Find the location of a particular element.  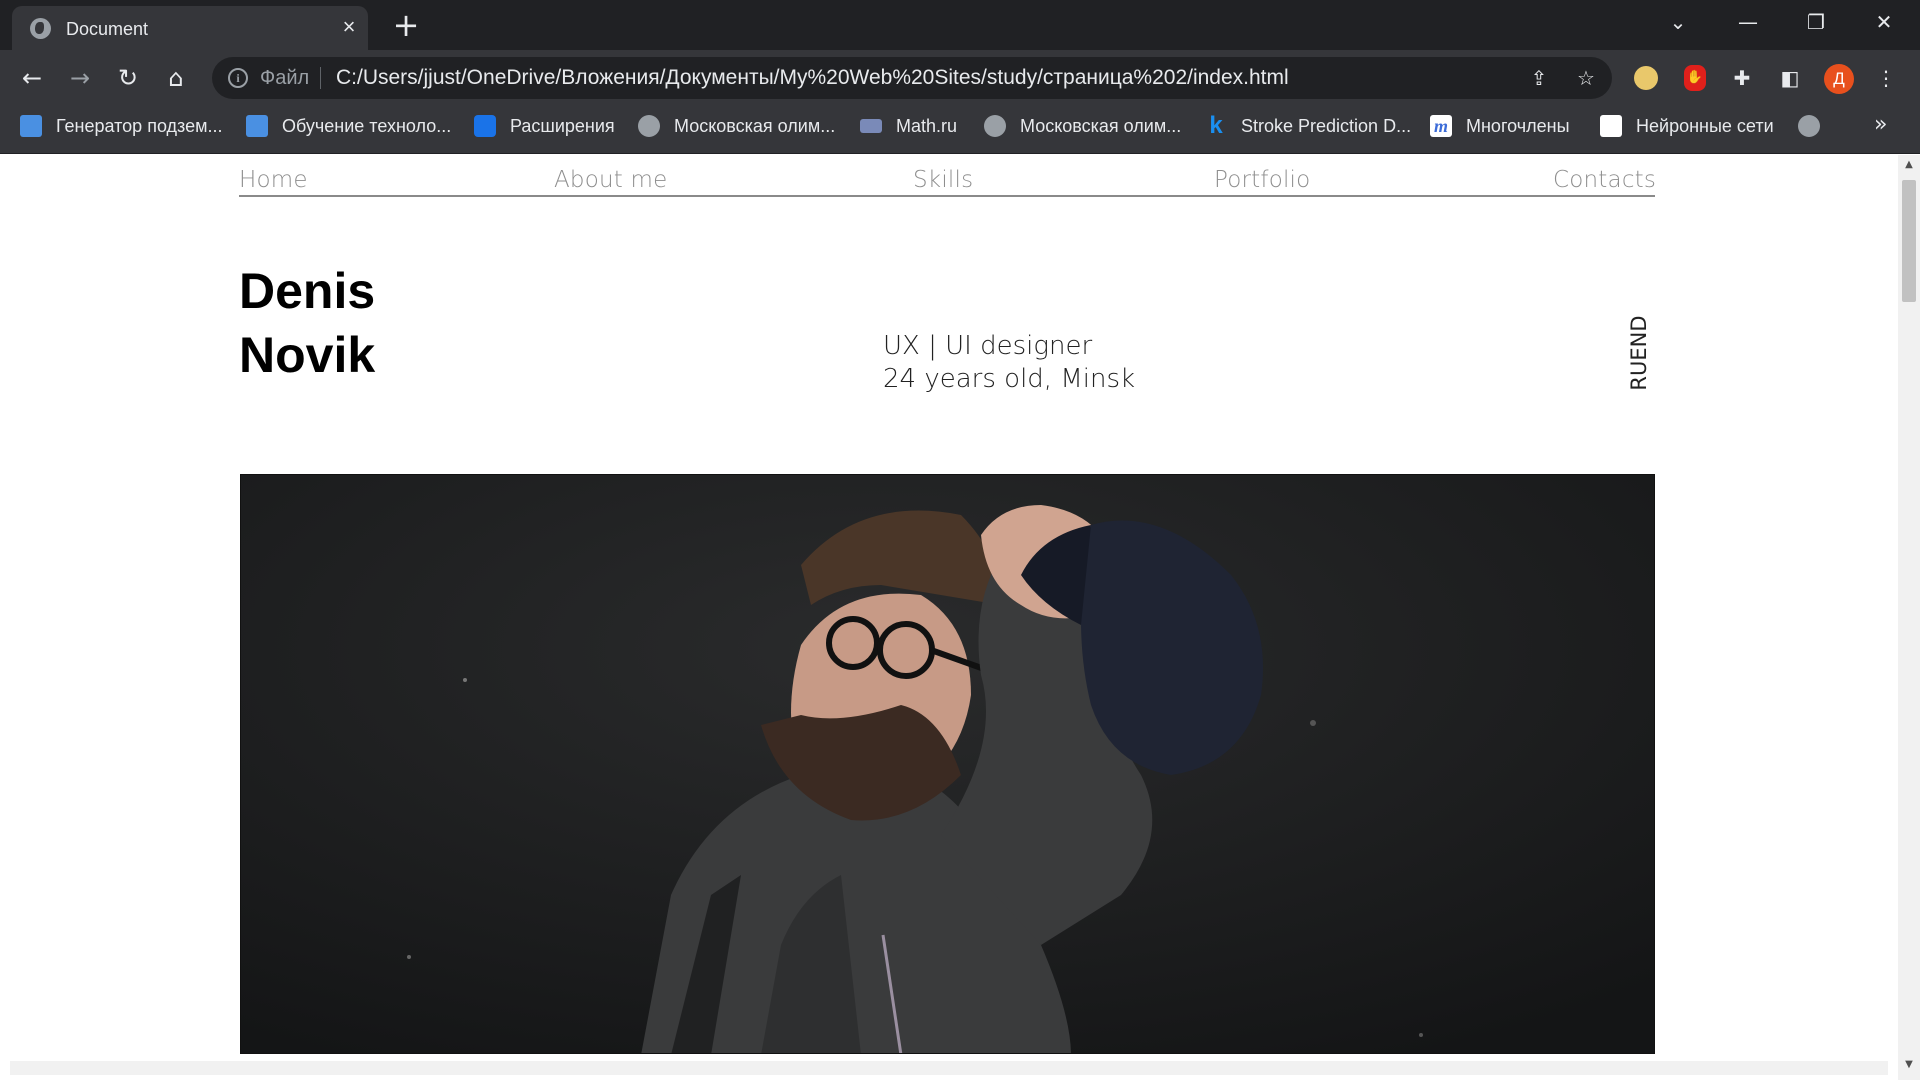

lang-d: D is located at coordinates (1639, 323).